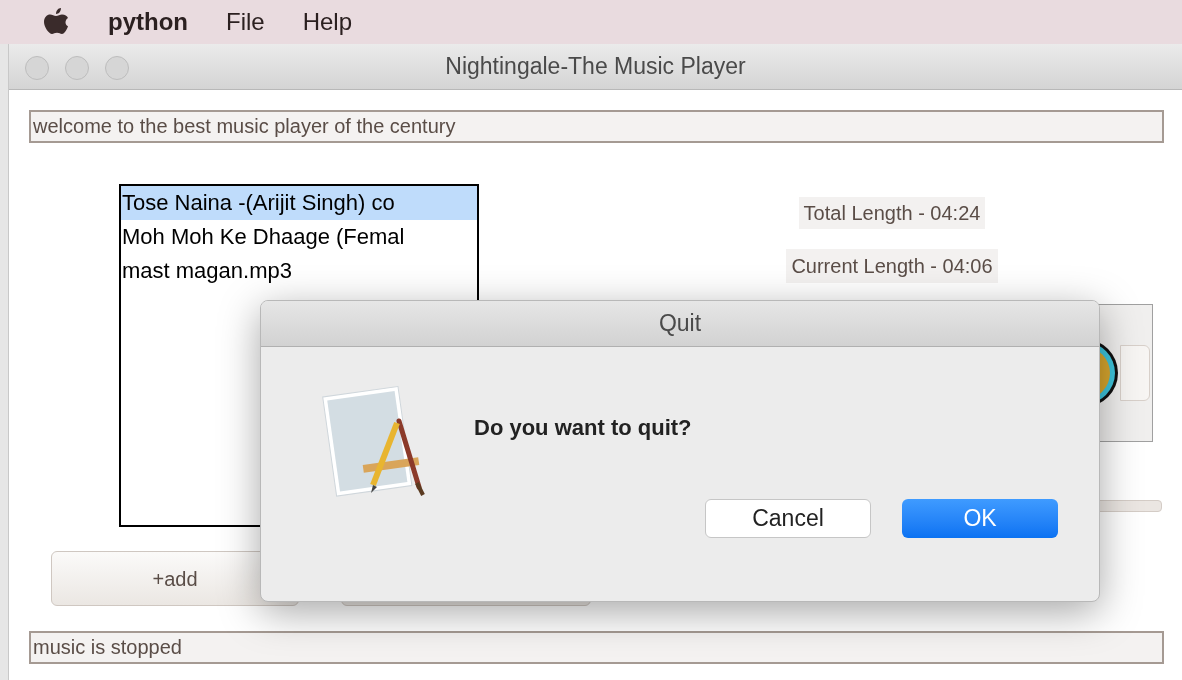 This screenshot has height=680, width=1182. What do you see at coordinates (596, 647) in the screenshot?
I see `status-label: music is stopped` at bounding box center [596, 647].